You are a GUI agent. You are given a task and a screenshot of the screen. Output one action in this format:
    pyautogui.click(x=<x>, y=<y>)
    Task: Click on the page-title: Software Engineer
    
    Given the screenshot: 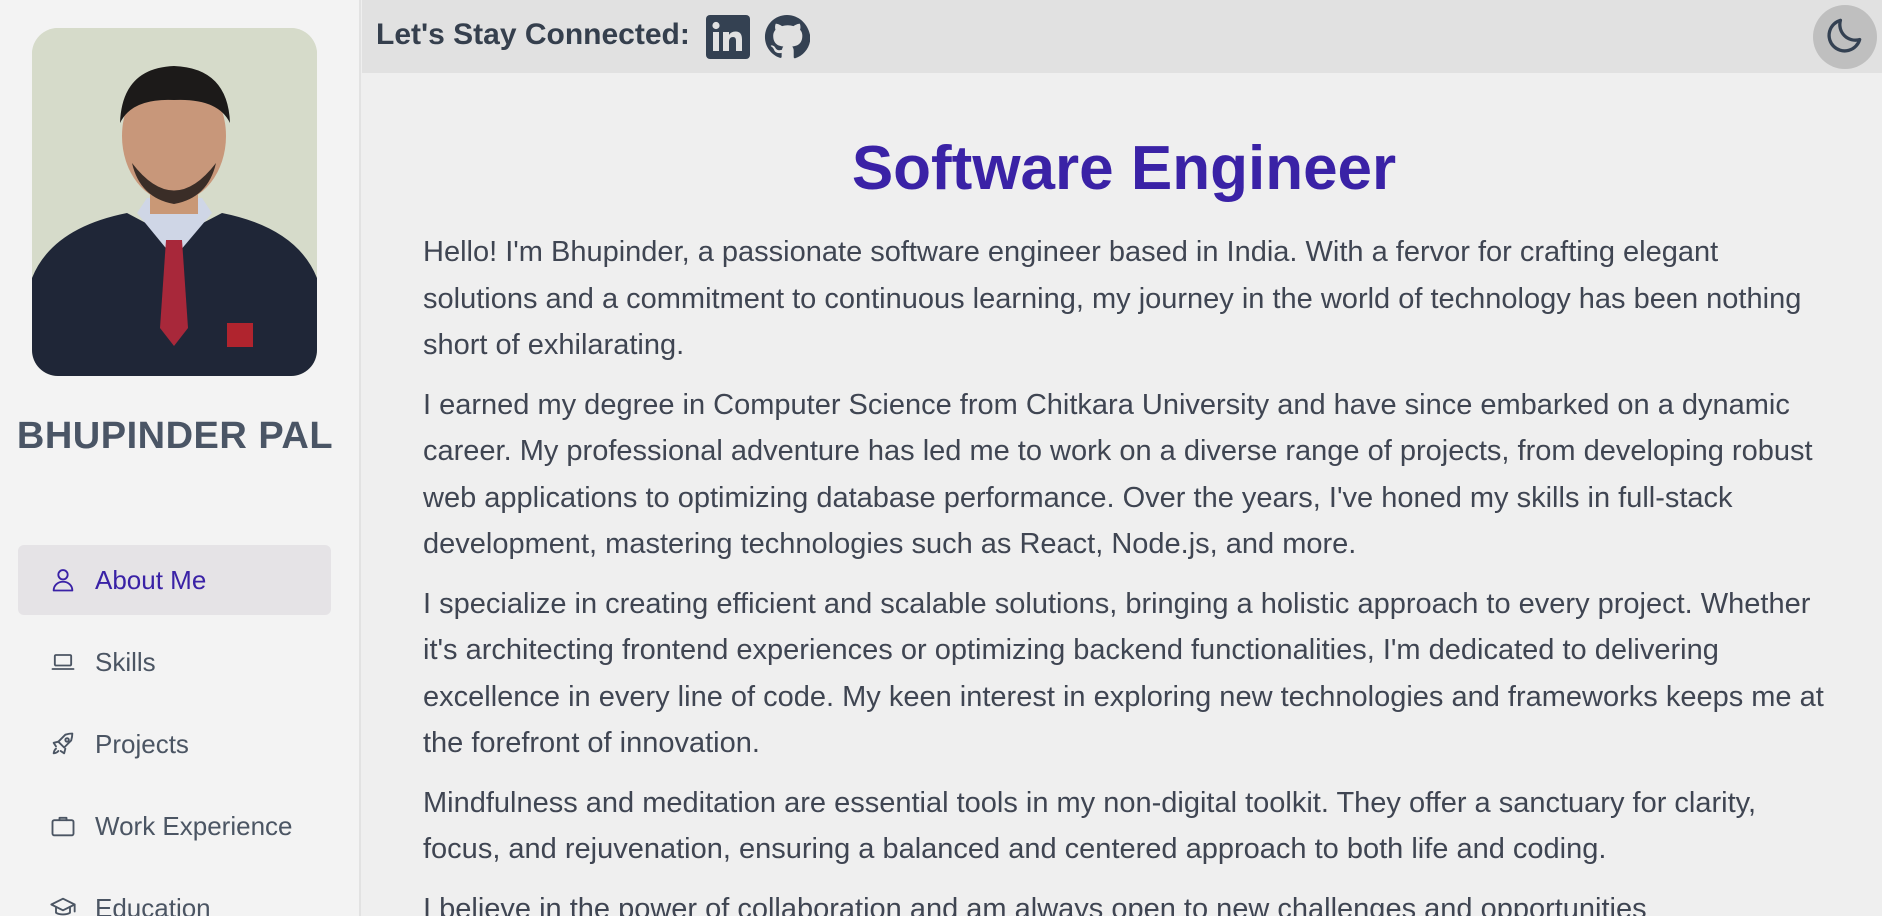 What is the action you would take?
    pyautogui.click(x=1124, y=168)
    